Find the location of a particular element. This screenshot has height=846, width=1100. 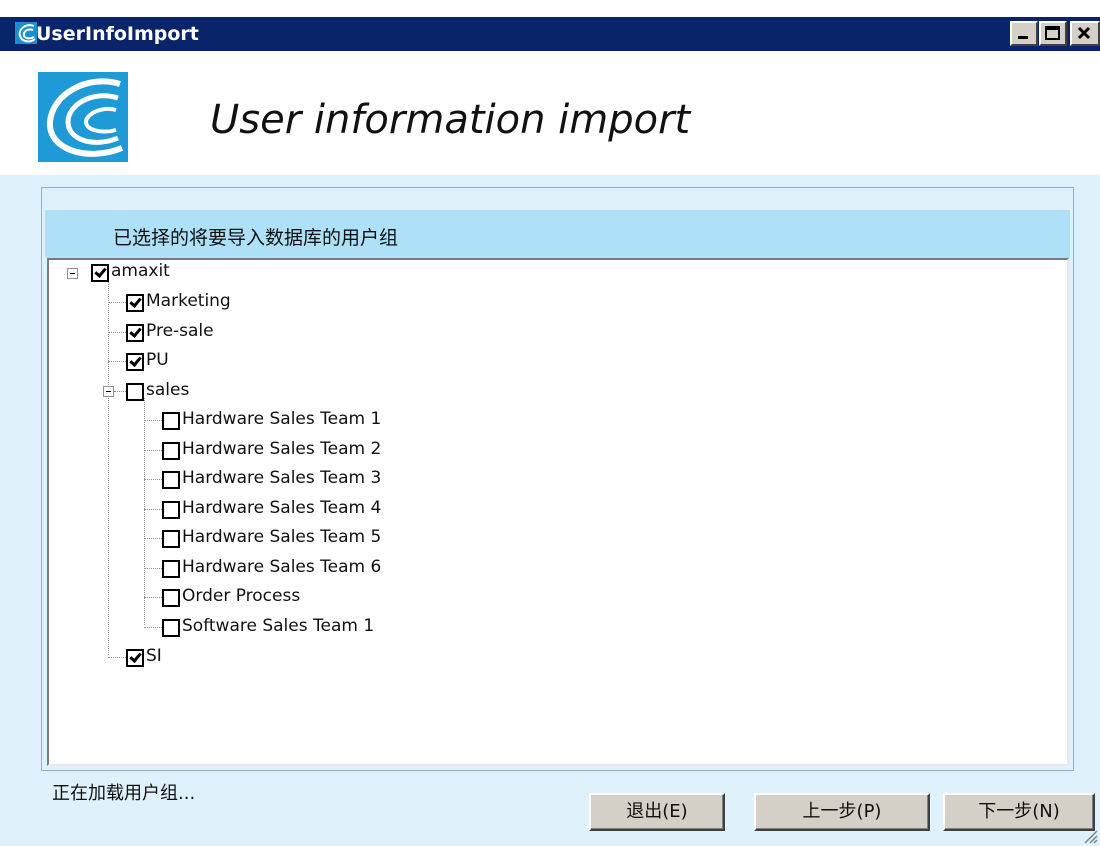

checkbox-pre-sale is located at coordinates (135, 333).